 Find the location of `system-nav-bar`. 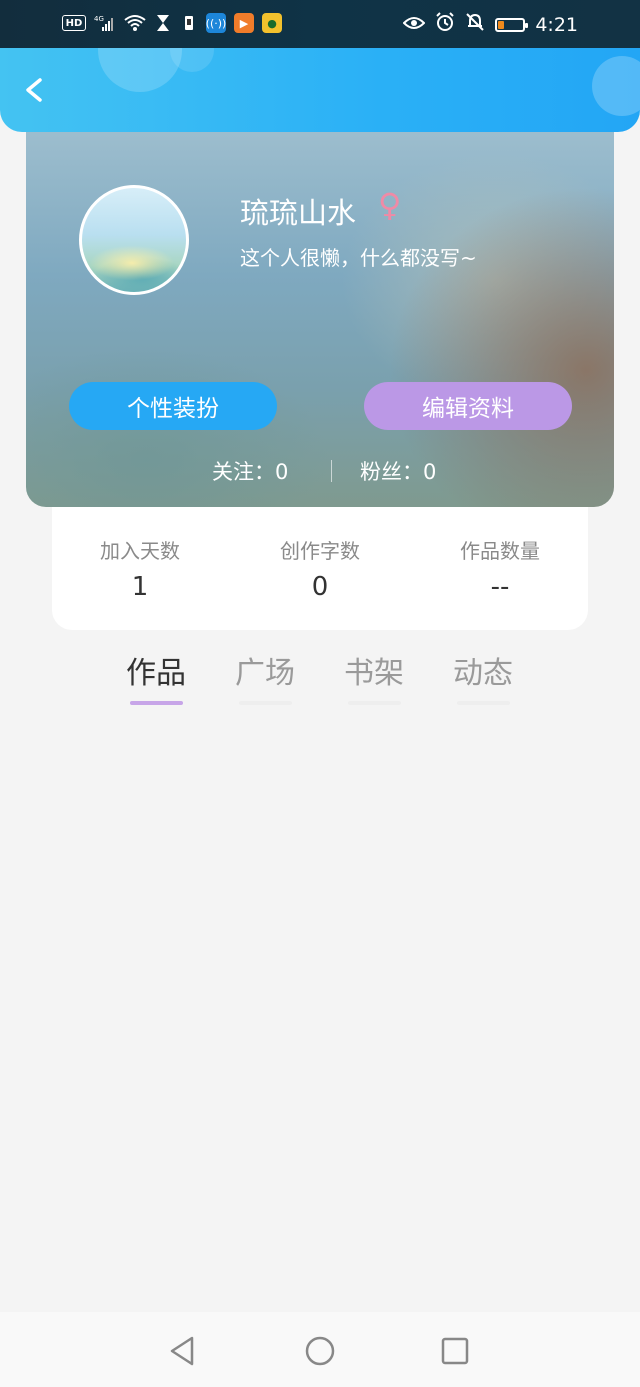

system-nav-bar is located at coordinates (320, 1349).